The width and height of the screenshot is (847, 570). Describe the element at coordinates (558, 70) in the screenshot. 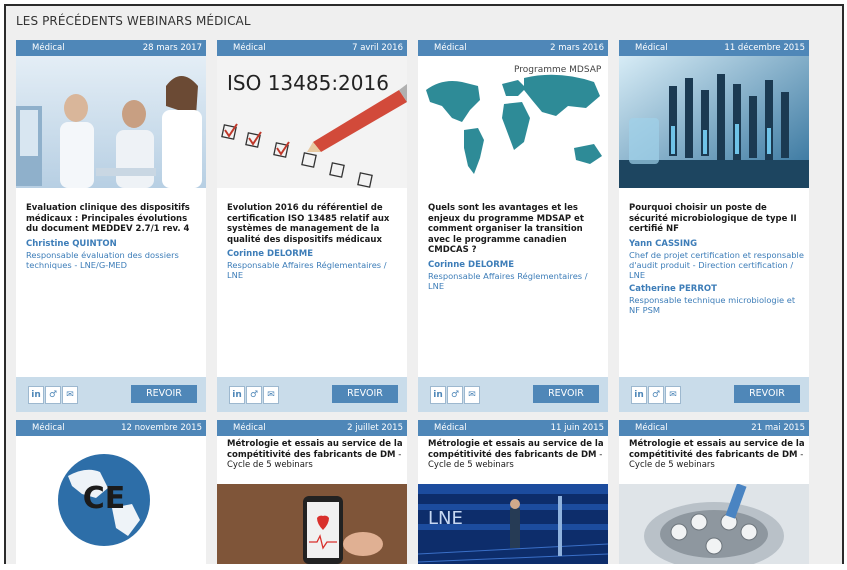

I see `mdsap-image-text: Programme MDSAP` at that location.